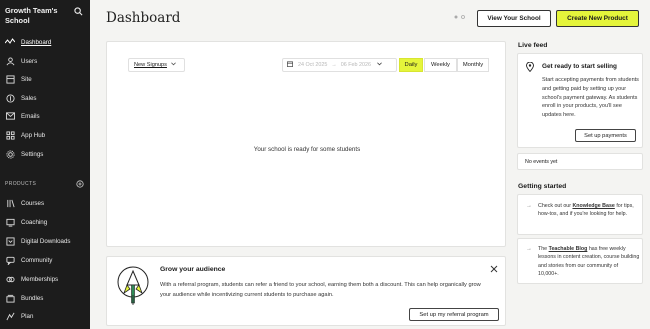 The height and width of the screenshot is (329, 650). I want to click on users-icon, so click(10, 61).